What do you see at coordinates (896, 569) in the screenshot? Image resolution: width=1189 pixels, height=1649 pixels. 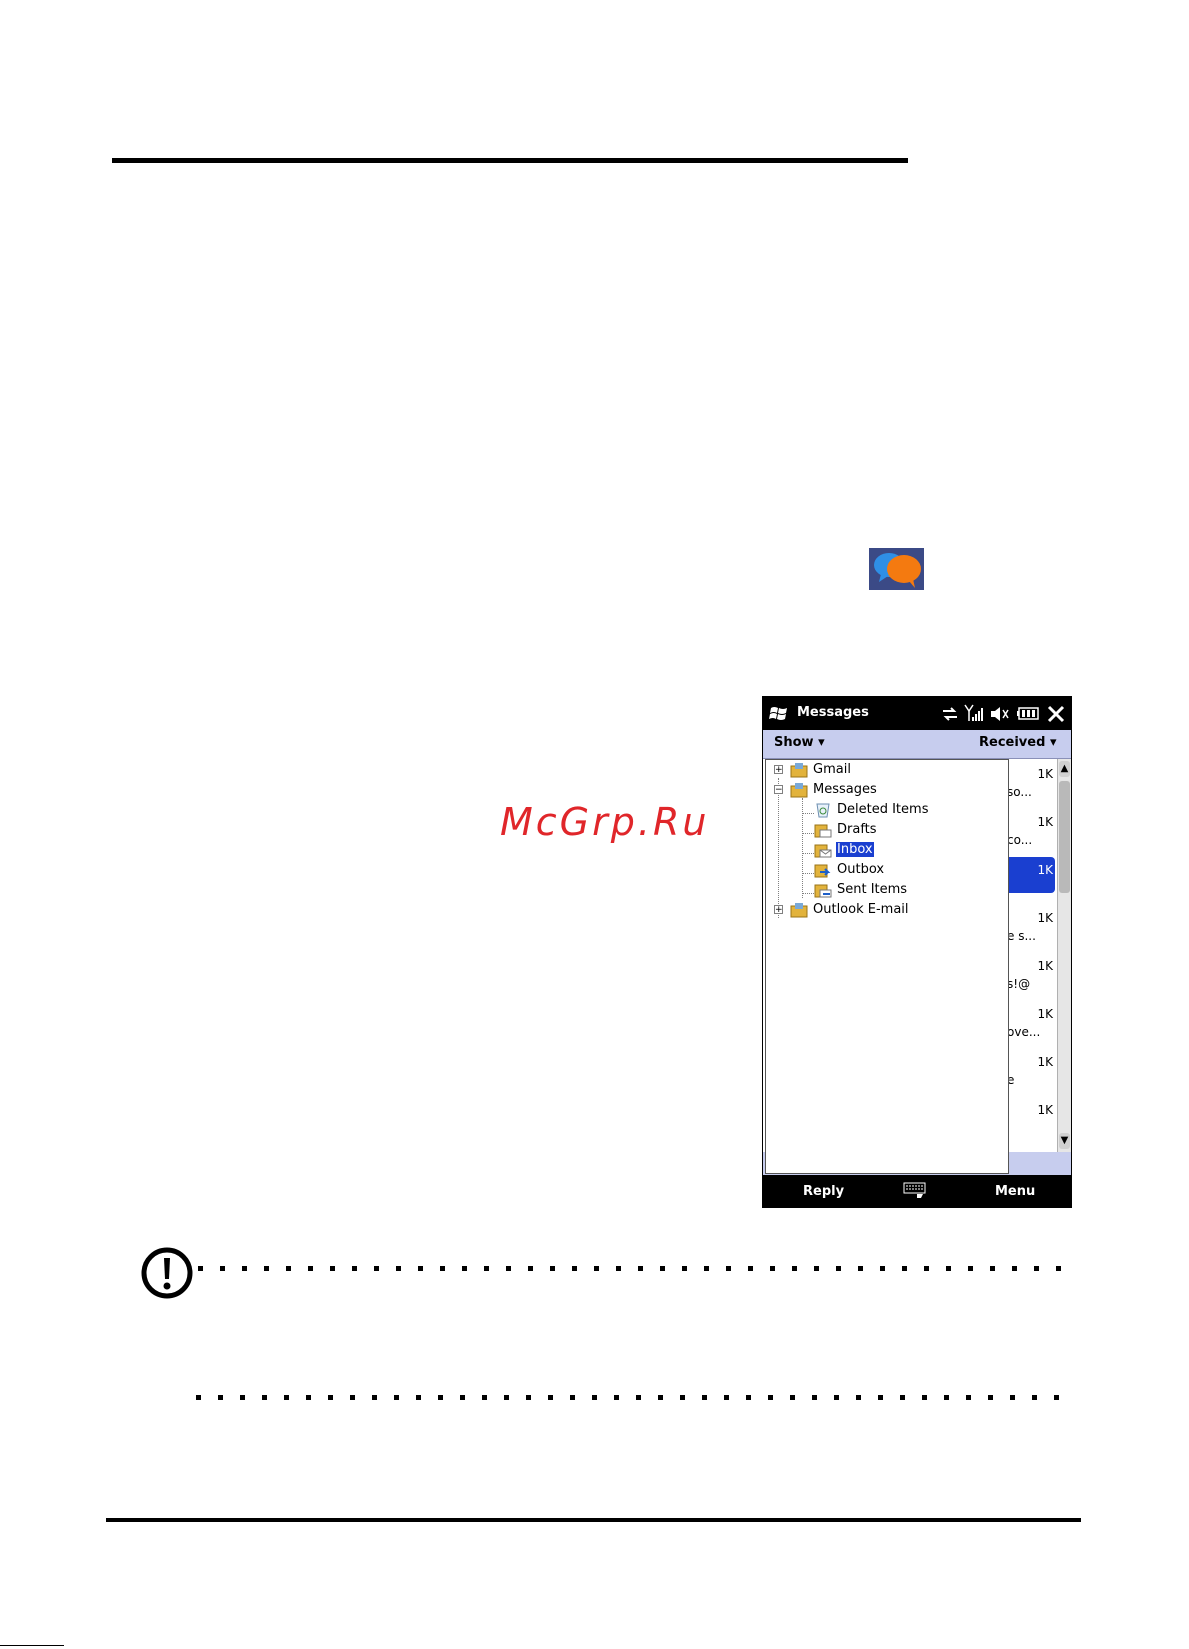 I see `messaging-app-icon` at bounding box center [896, 569].